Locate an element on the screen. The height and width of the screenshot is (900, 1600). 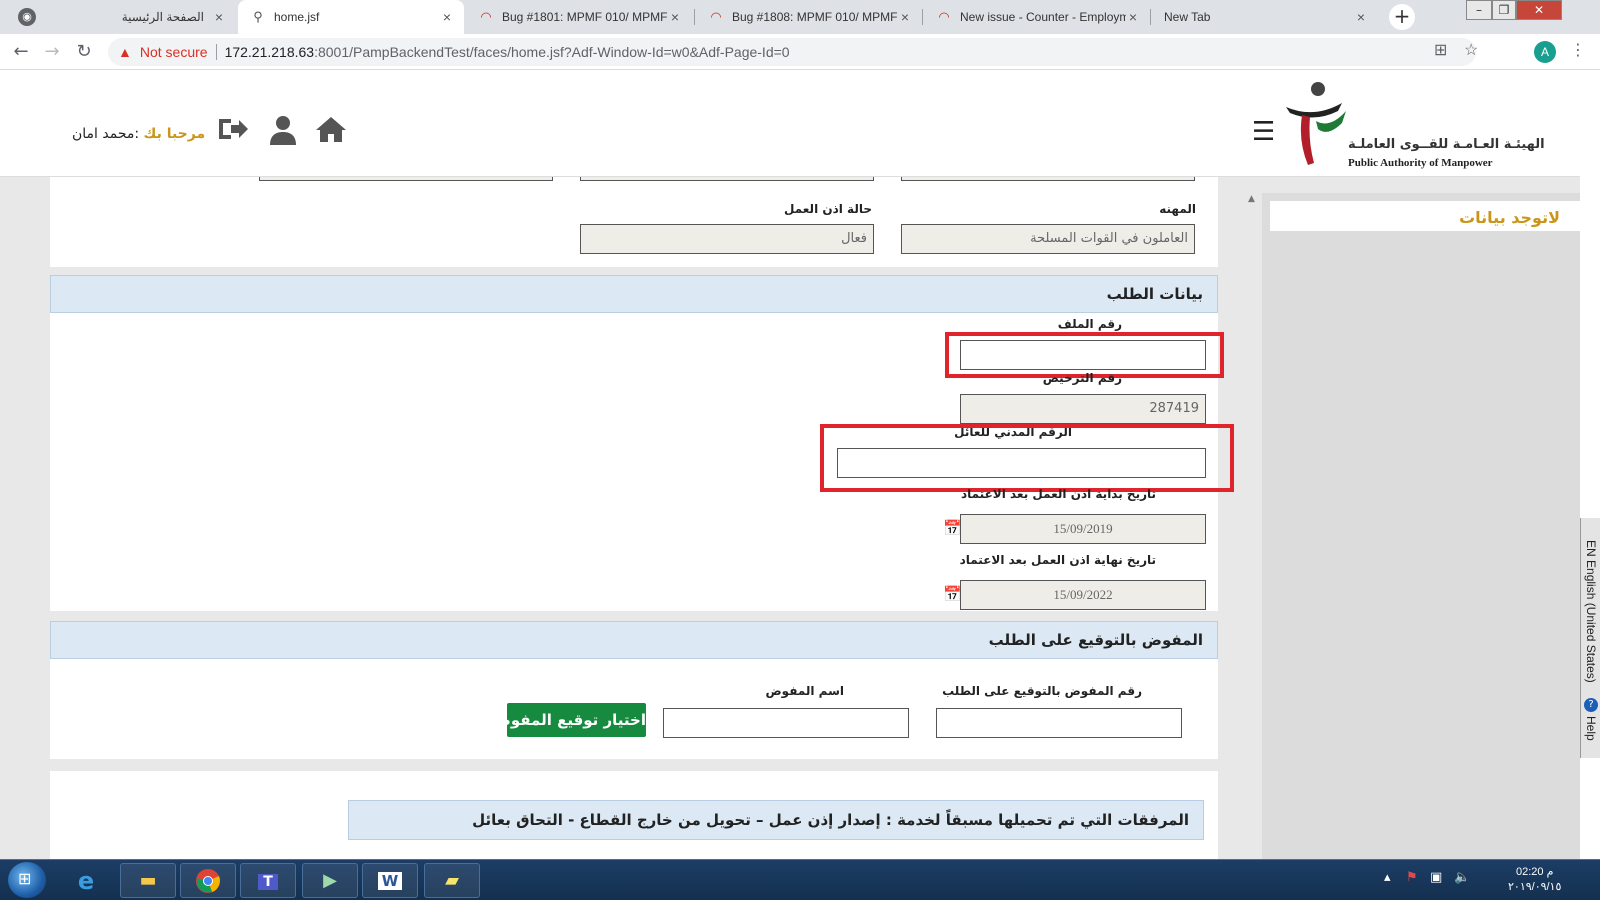
tab-new-tab: New Tab × is located at coordinates (1265, 17).